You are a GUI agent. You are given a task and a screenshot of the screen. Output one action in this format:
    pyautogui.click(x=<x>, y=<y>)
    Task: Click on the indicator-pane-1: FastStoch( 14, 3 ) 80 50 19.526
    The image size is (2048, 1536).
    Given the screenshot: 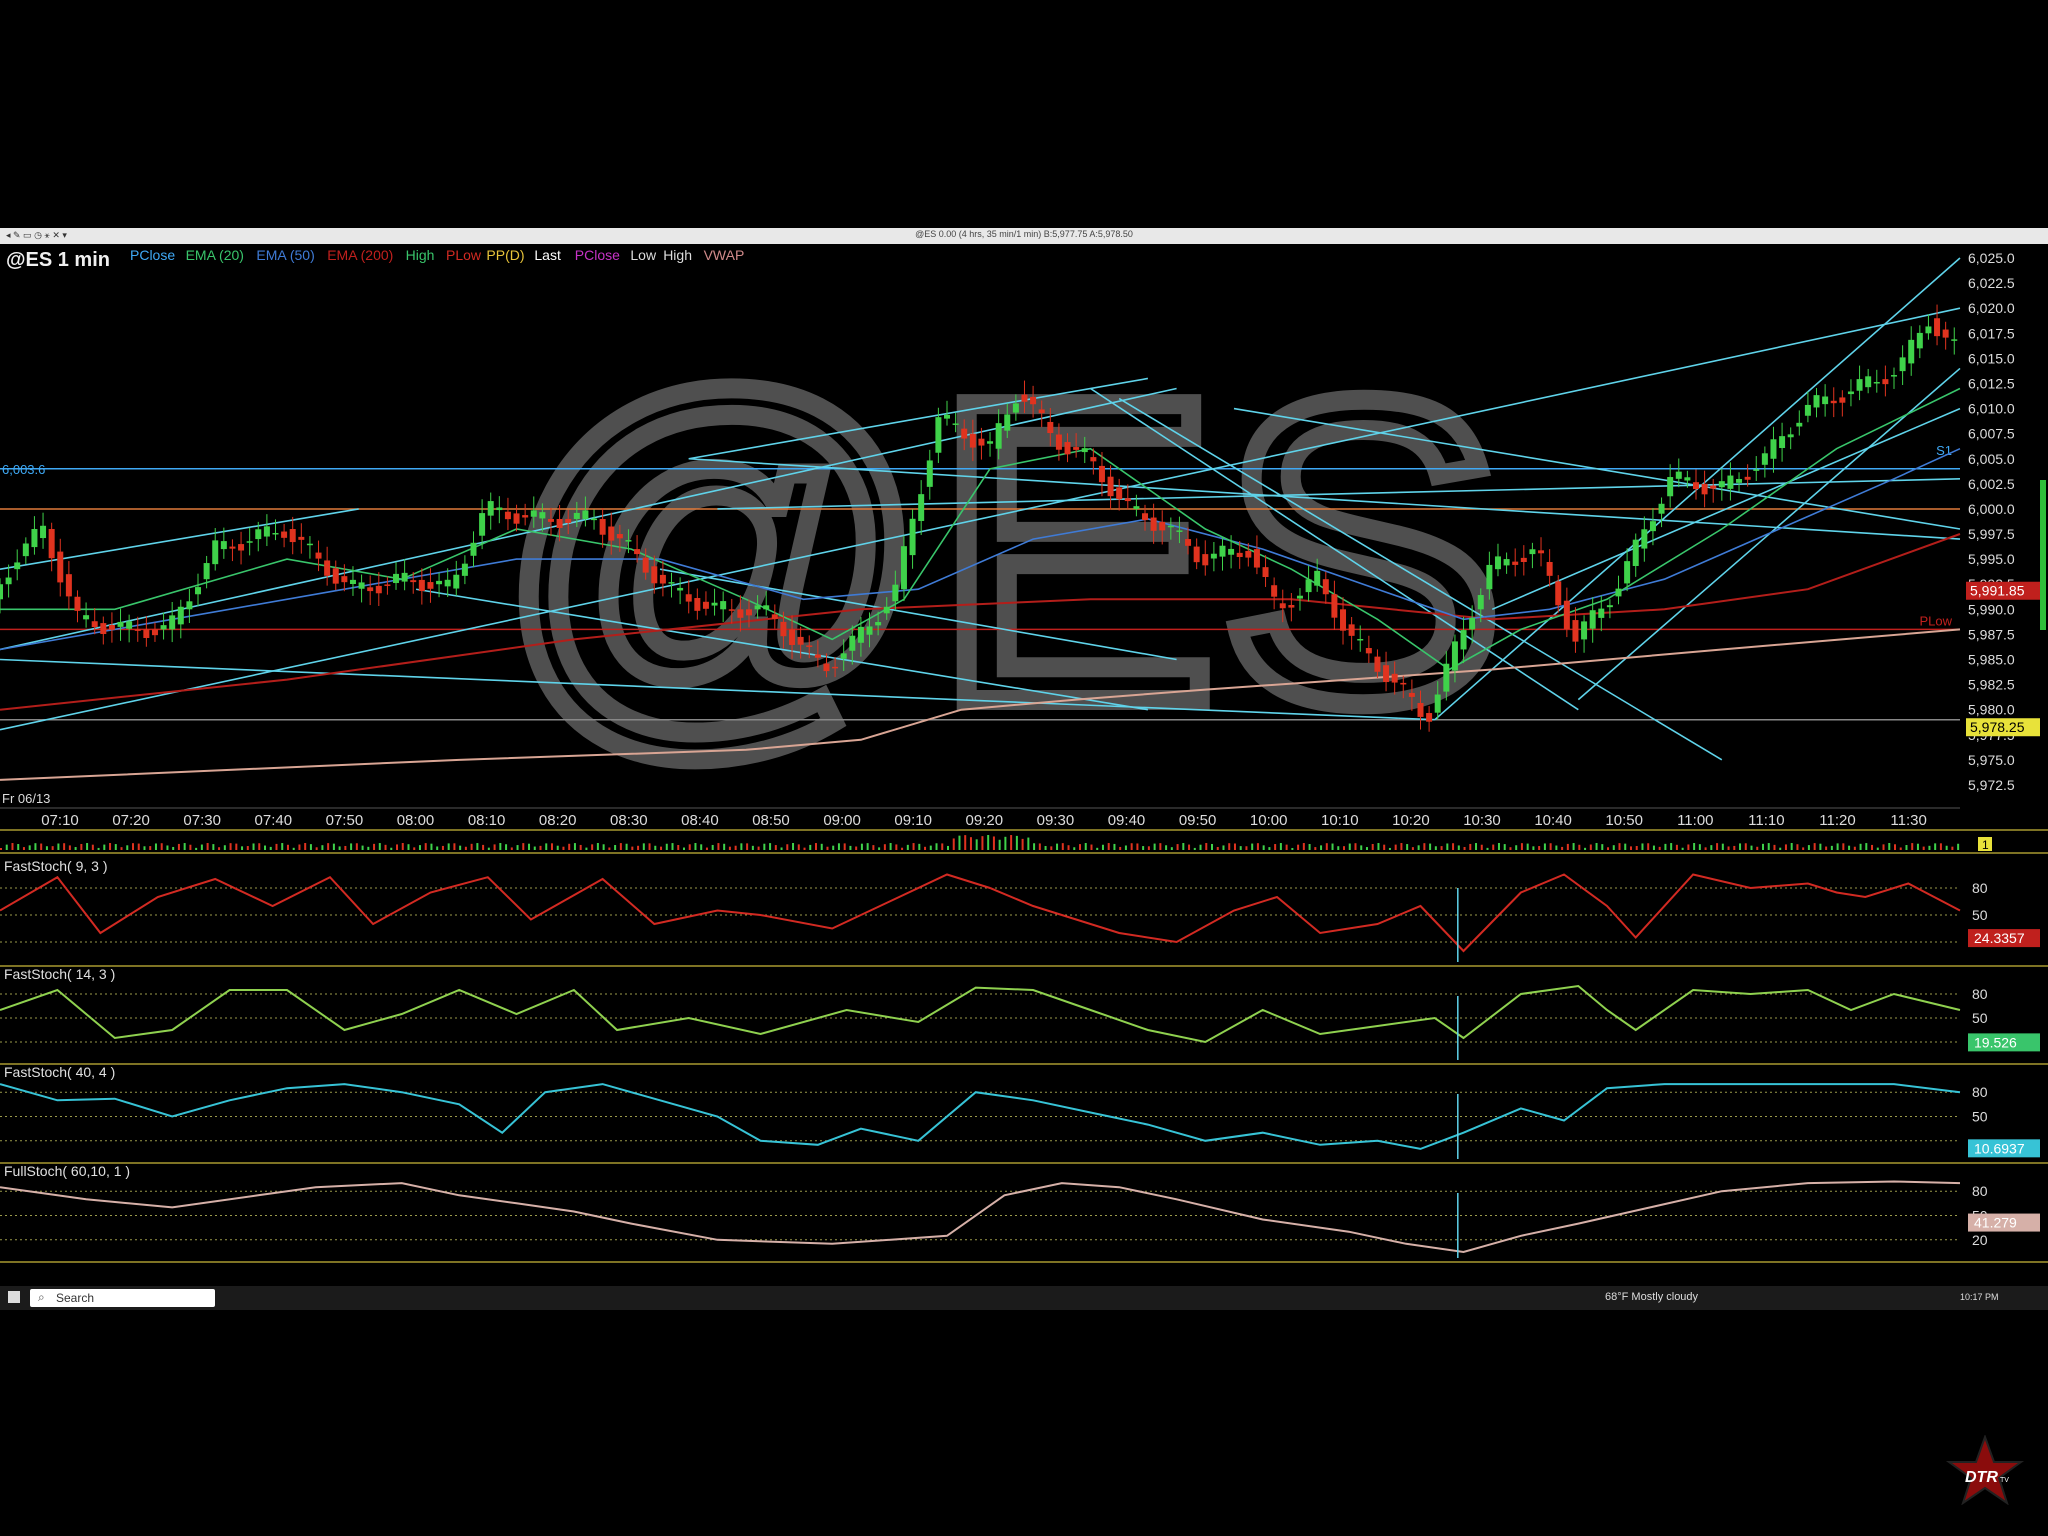 What is the action you would take?
    pyautogui.click(x=1024, y=1015)
    